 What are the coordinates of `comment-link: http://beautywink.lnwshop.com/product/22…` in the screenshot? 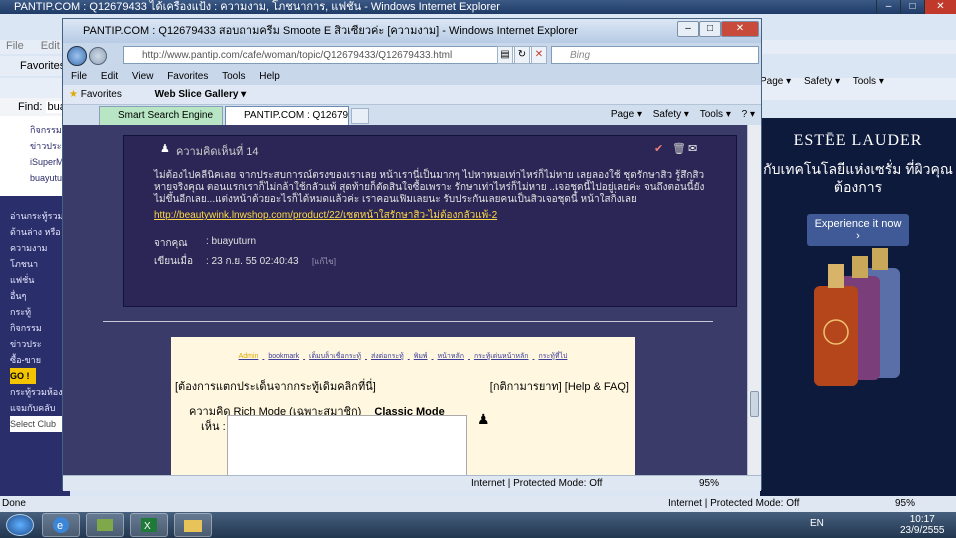 It's located at (325, 215).